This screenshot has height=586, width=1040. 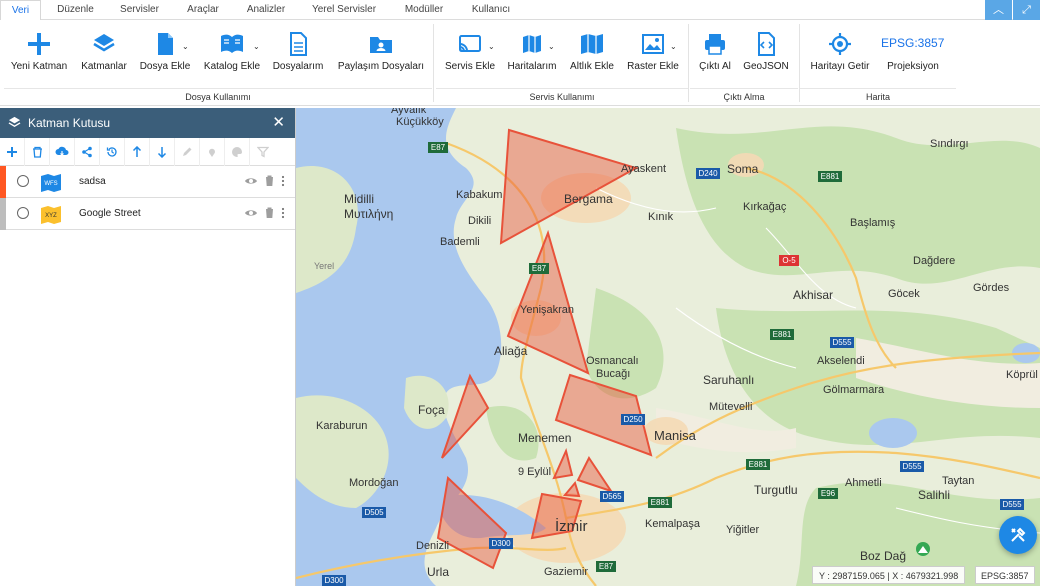 What do you see at coordinates (715, 58) in the screenshot?
I see `export-button: Çıktı Al` at bounding box center [715, 58].